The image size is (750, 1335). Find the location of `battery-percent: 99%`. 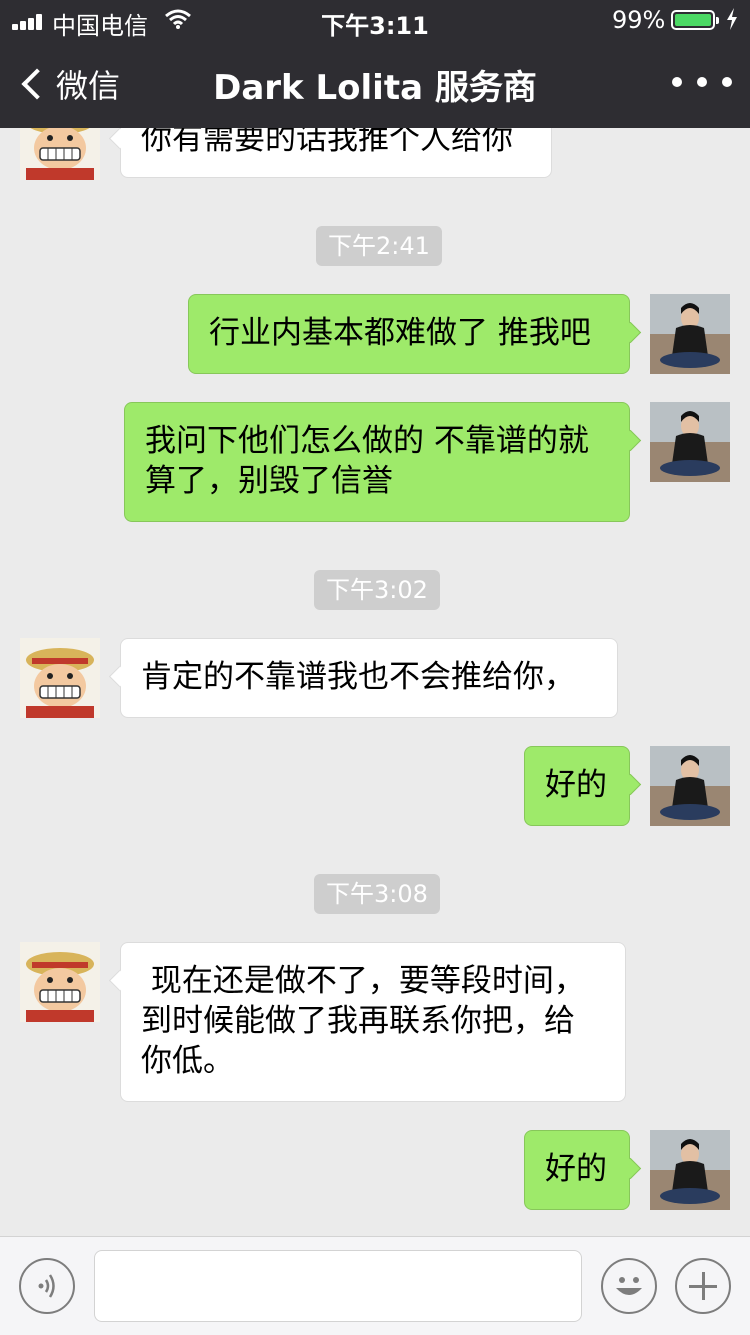

battery-percent: 99% is located at coordinates (639, 20).